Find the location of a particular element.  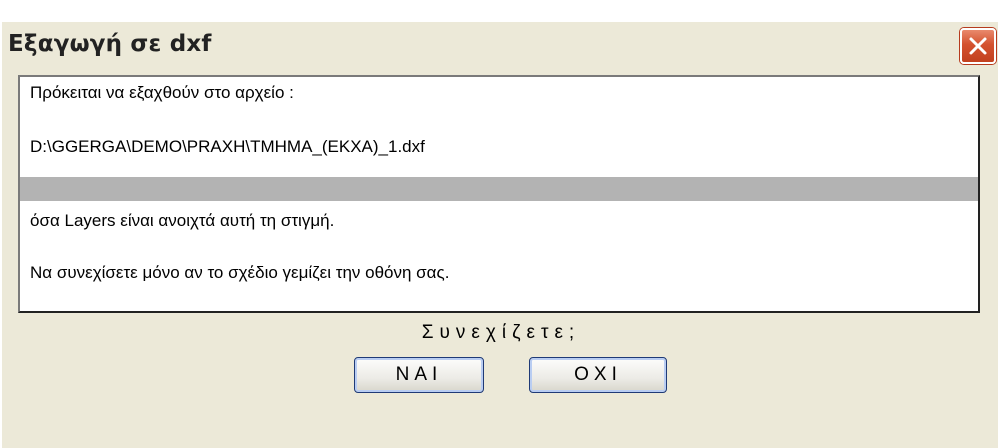

message-line-layers: όσα Layers είναι ανοιχτά αυτή τη στιγμή. is located at coordinates (182, 220).